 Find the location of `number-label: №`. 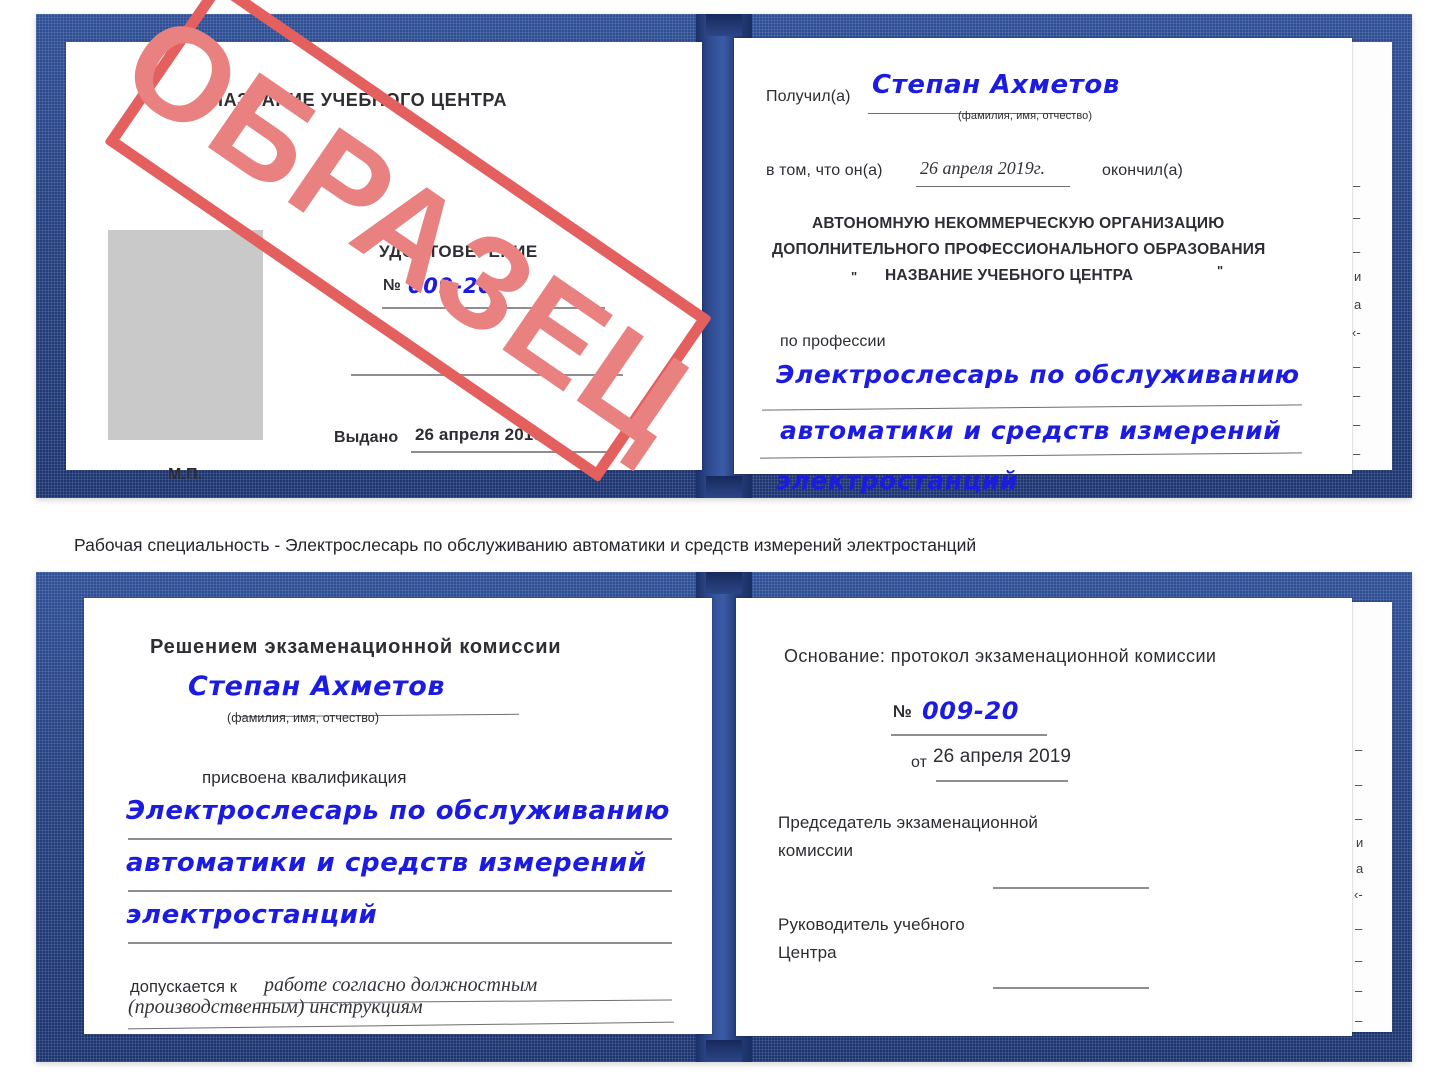

number-label: № is located at coordinates (392, 285).